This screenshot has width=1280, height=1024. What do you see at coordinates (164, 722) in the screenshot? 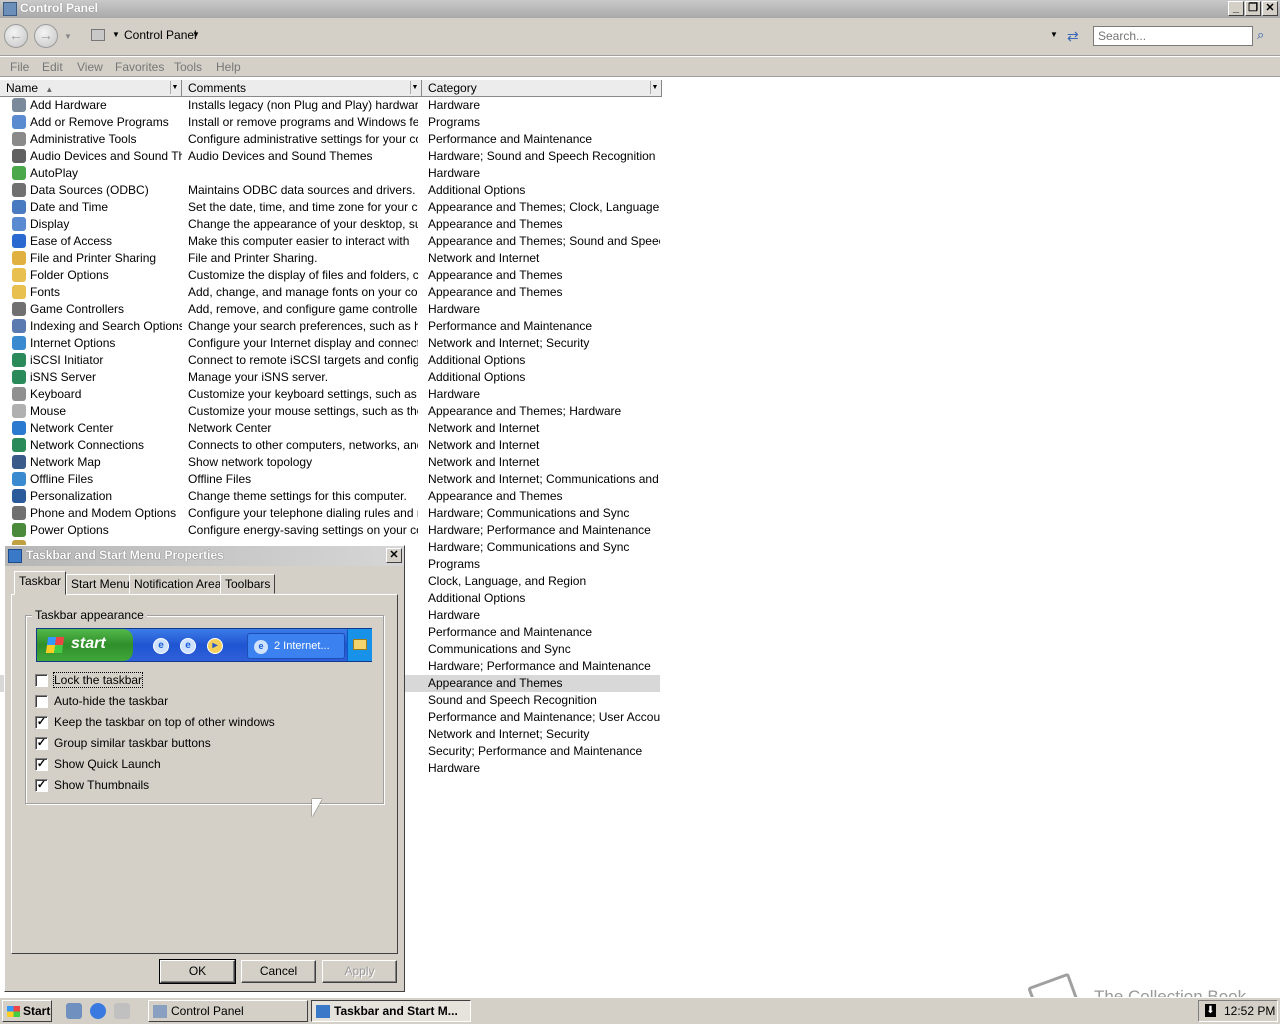
I see `checkbox-label: Keep the taskbar on top of other windows` at bounding box center [164, 722].